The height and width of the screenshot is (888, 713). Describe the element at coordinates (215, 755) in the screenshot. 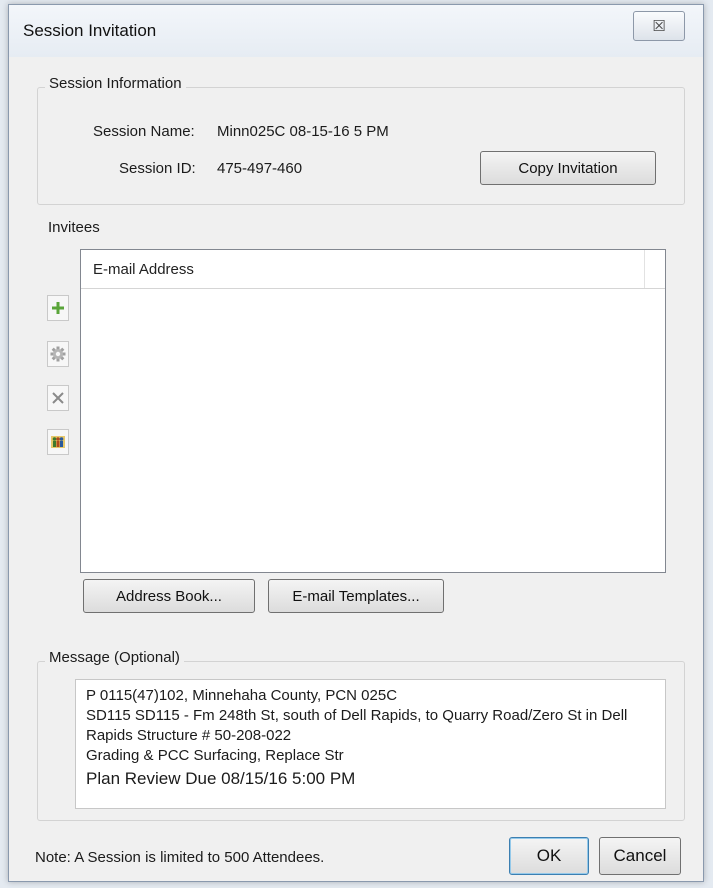

I see `message-line: Grading & PCC Surfacing, Replace Str` at that location.